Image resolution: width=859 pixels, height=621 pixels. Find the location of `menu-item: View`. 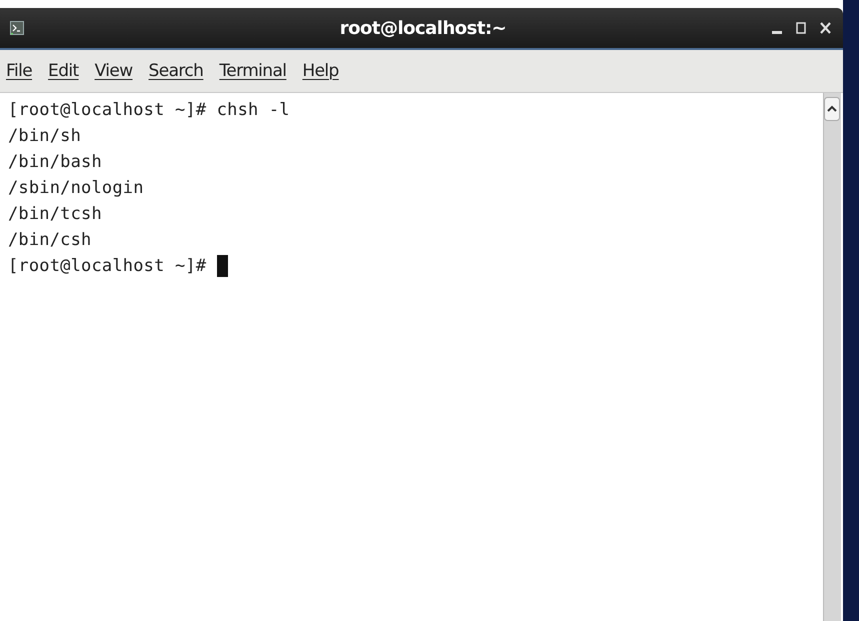

menu-item: View is located at coordinates (113, 71).